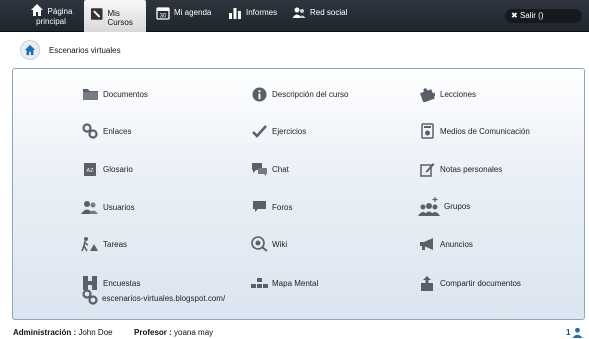 The width and height of the screenshot is (589, 339). I want to click on tool-tasks: Tareas, so click(104, 244).